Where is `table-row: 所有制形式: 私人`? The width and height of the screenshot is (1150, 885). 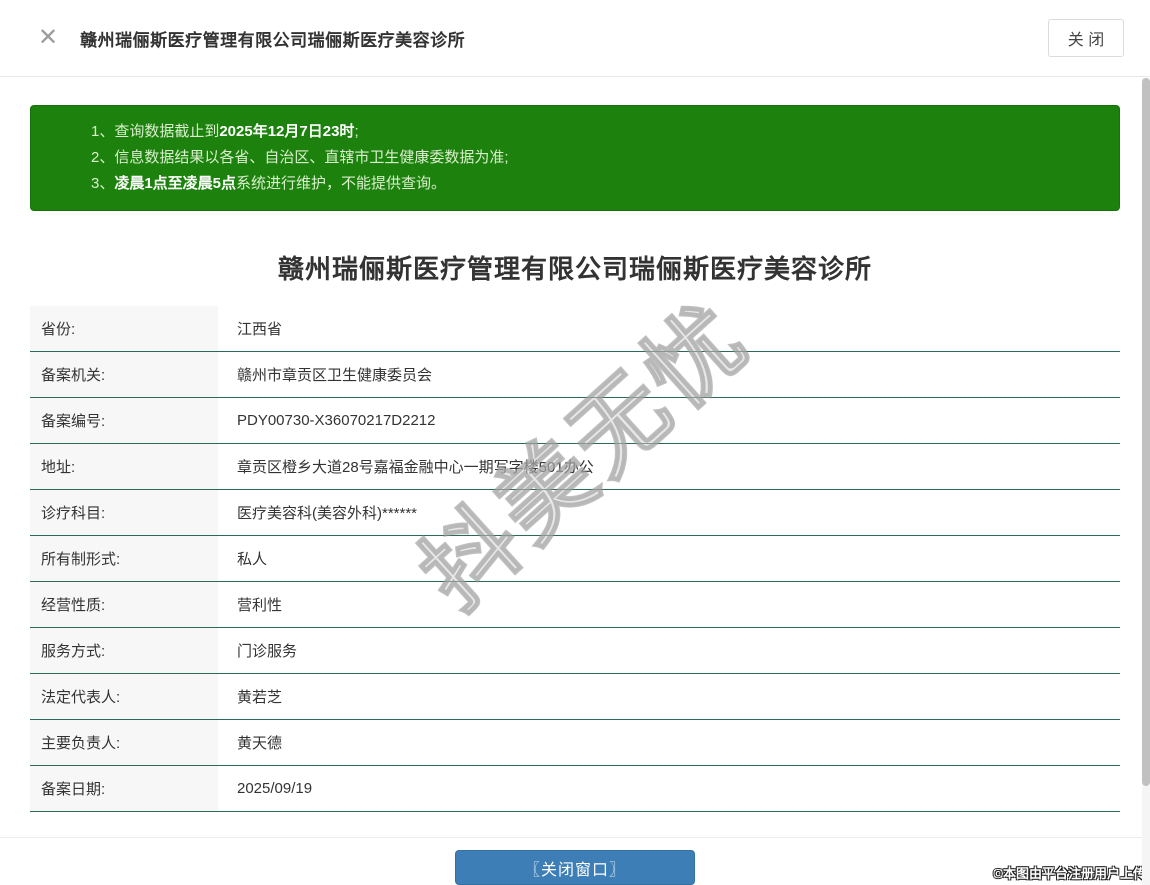
table-row: 所有制形式: 私人 is located at coordinates (575, 559).